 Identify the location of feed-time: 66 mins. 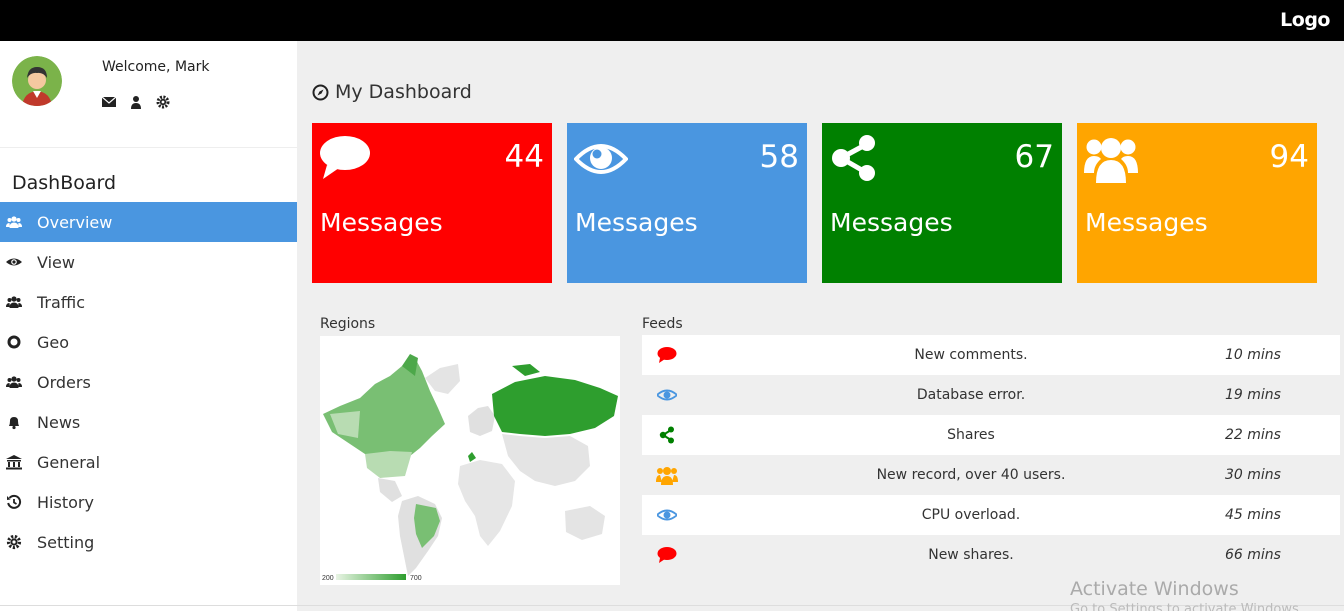
(1253, 555).